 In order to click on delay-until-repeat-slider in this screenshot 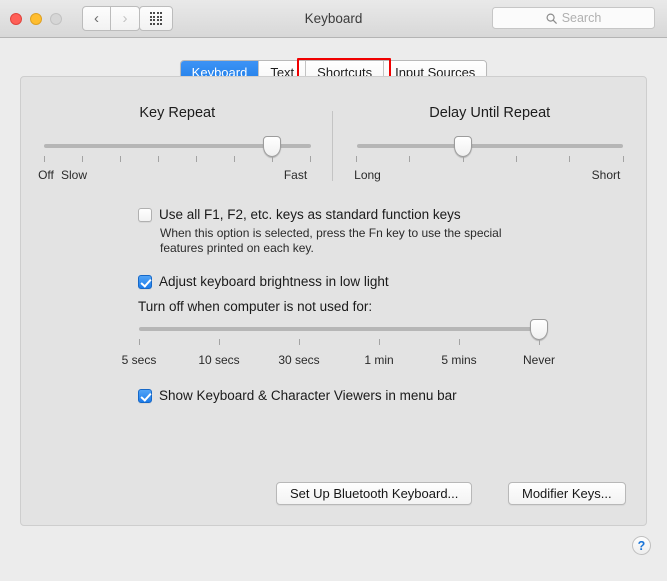, I will do `click(489, 146)`.